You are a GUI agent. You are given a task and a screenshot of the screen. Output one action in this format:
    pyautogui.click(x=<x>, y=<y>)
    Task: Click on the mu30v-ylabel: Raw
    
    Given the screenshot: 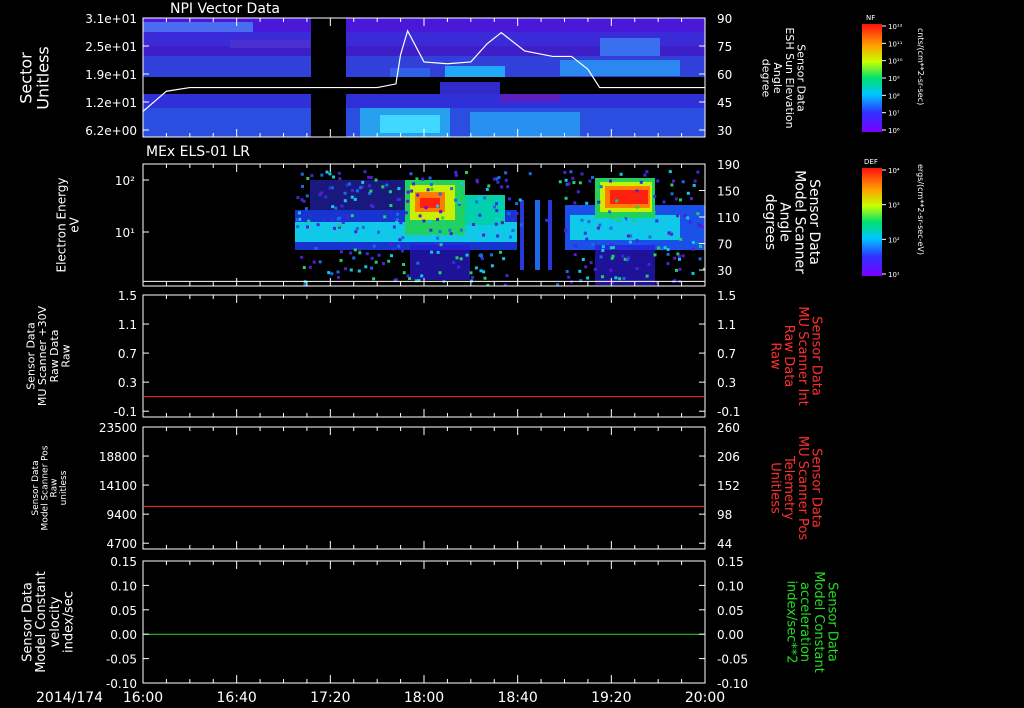 What is the action you would take?
    pyautogui.click(x=65, y=355)
    